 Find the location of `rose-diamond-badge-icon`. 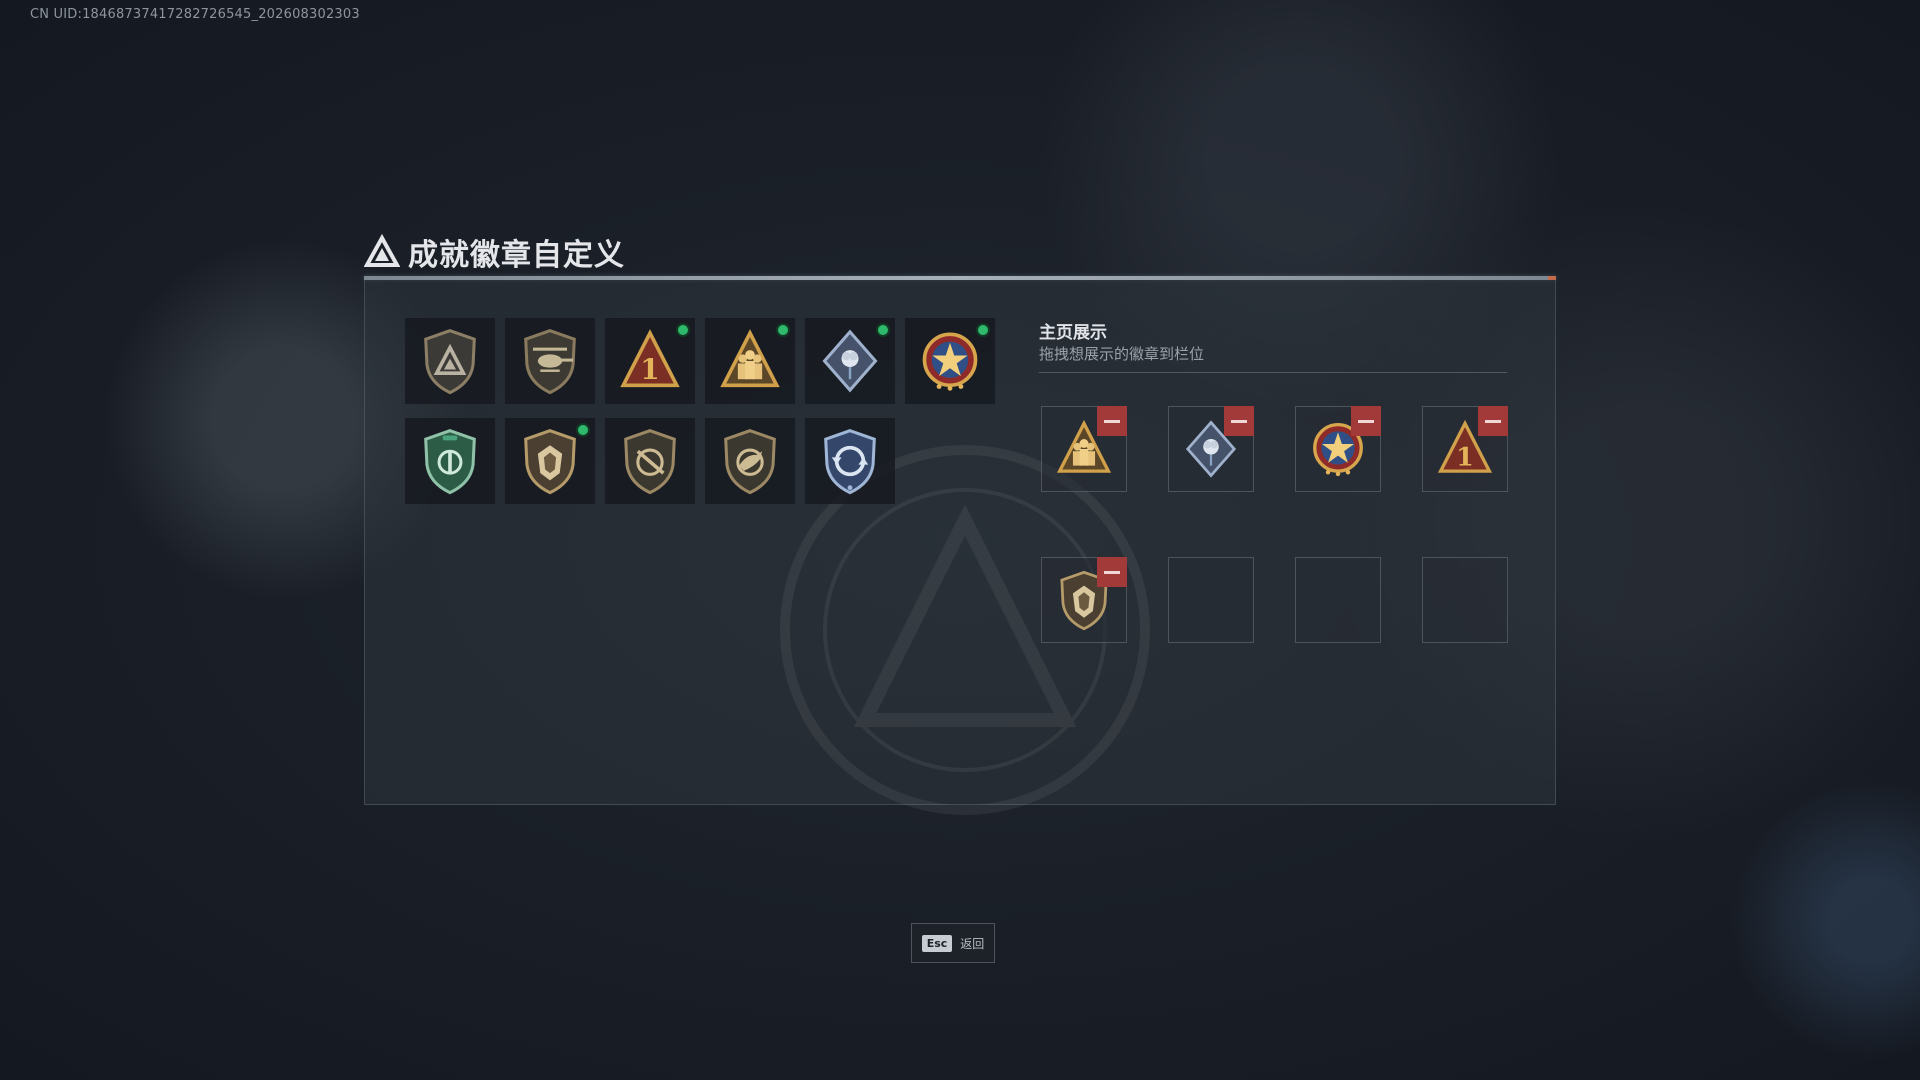

rose-diamond-badge-icon is located at coordinates (850, 361).